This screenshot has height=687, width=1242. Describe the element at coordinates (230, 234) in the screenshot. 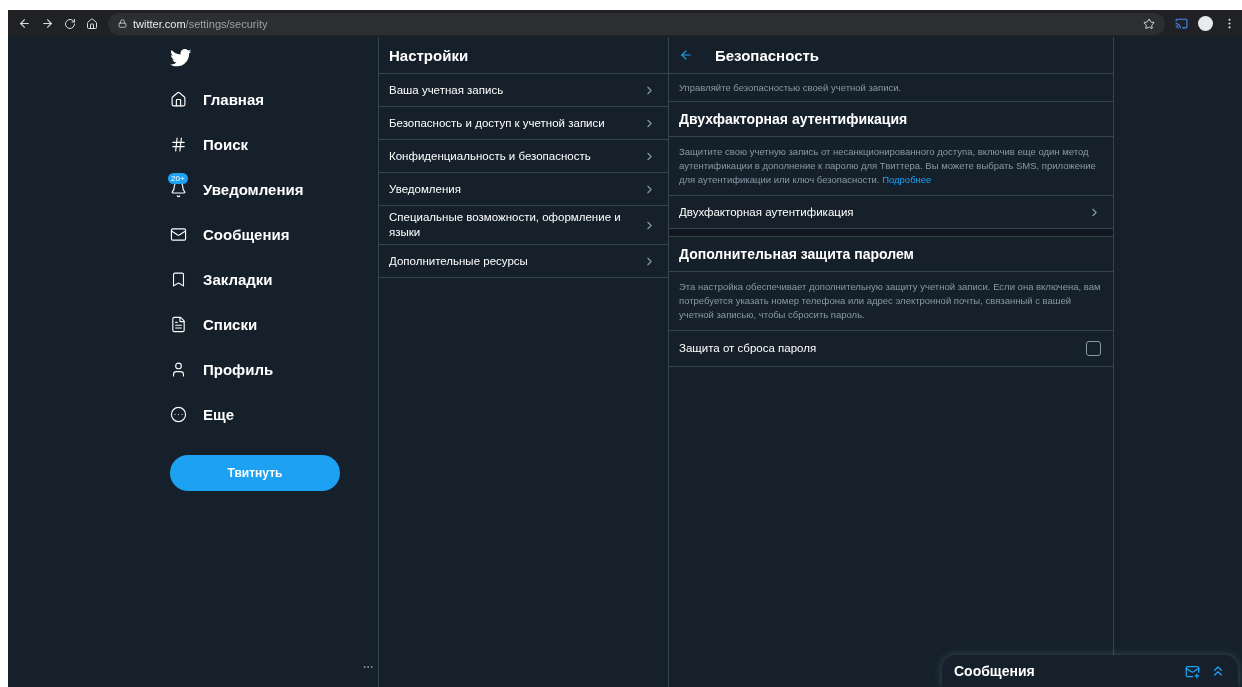

I see `nav-item: Сообщения` at that location.